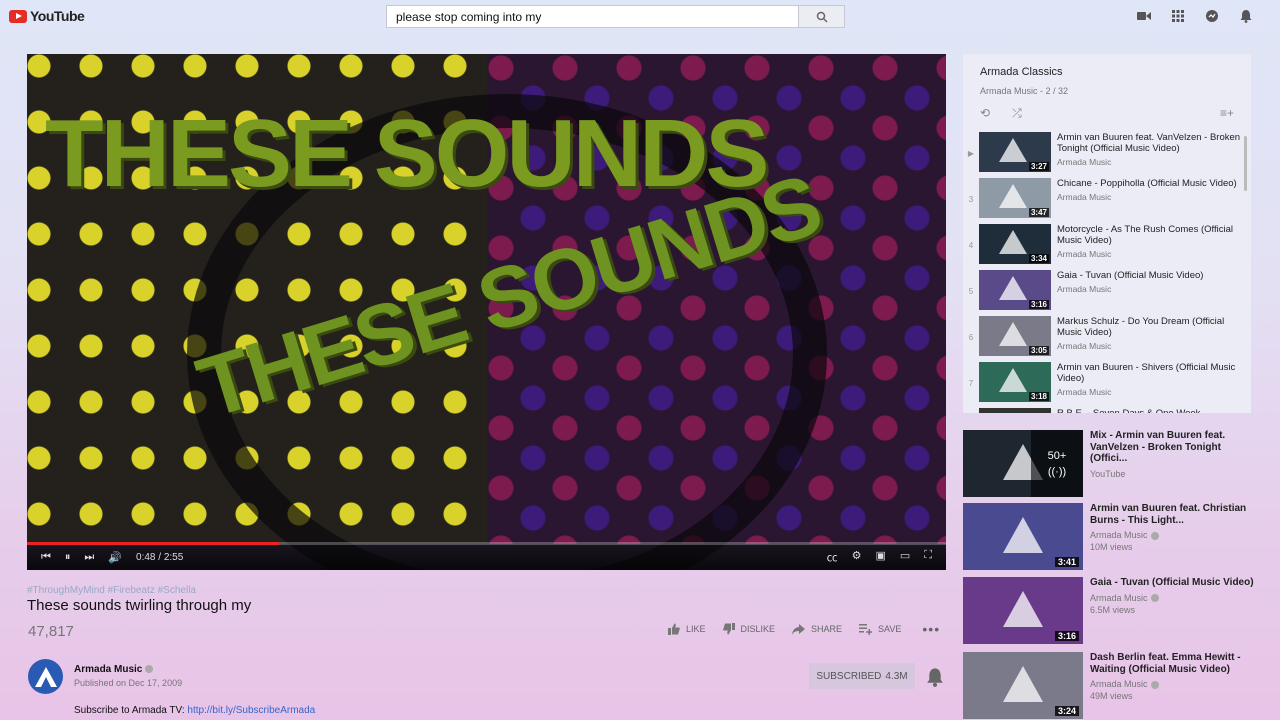 Image resolution: width=1280 pixels, height=720 pixels. I want to click on search-button, so click(822, 16).